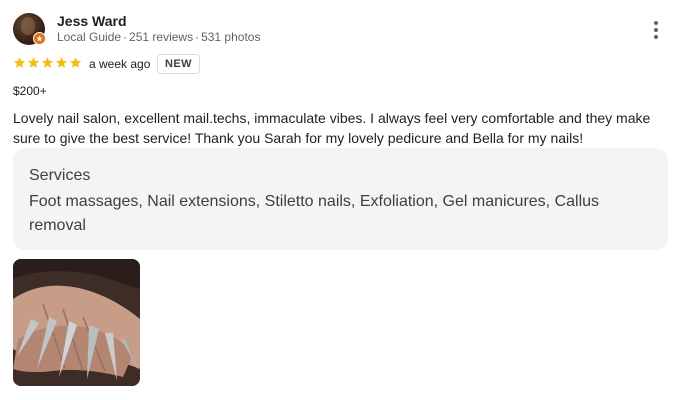  What do you see at coordinates (89, 37) in the screenshot?
I see `local-guide-label: Local Guide` at bounding box center [89, 37].